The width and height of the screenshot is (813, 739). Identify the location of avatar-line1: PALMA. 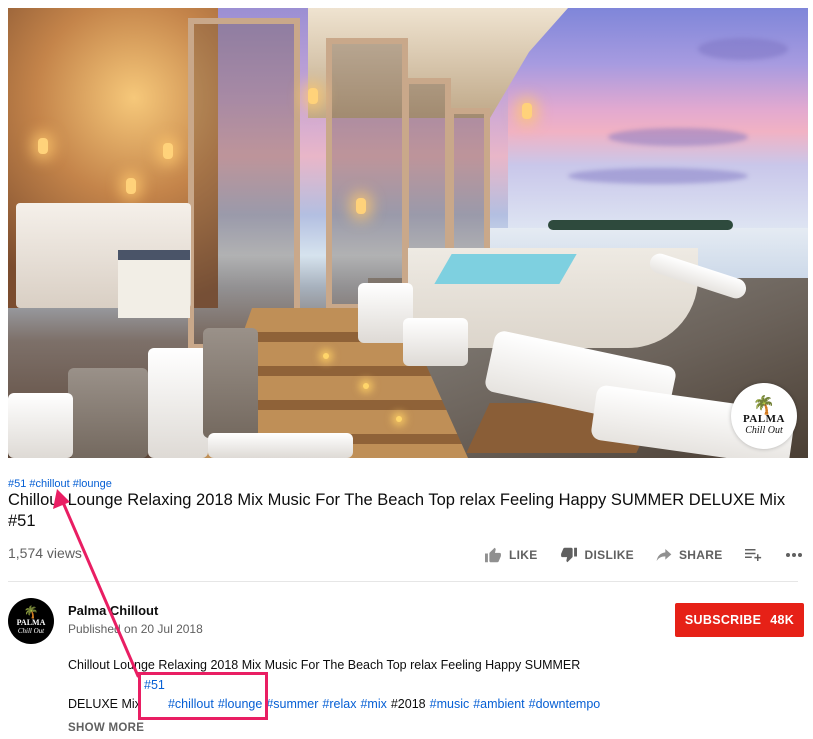
(31, 622).